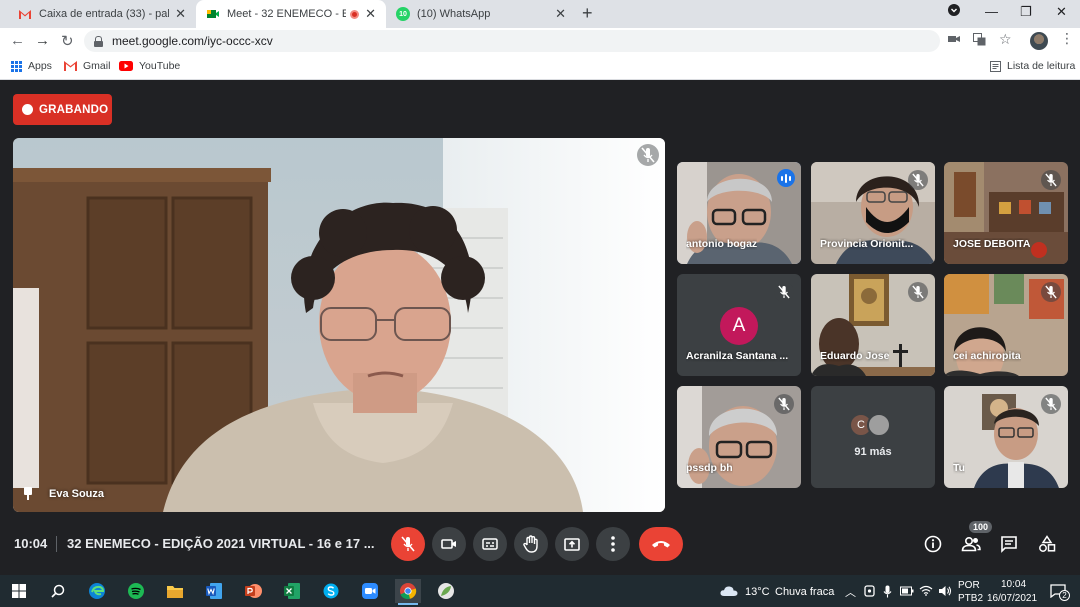 Image resolution: width=1080 pixels, height=607 pixels. I want to click on present-screen-button, so click(572, 544).